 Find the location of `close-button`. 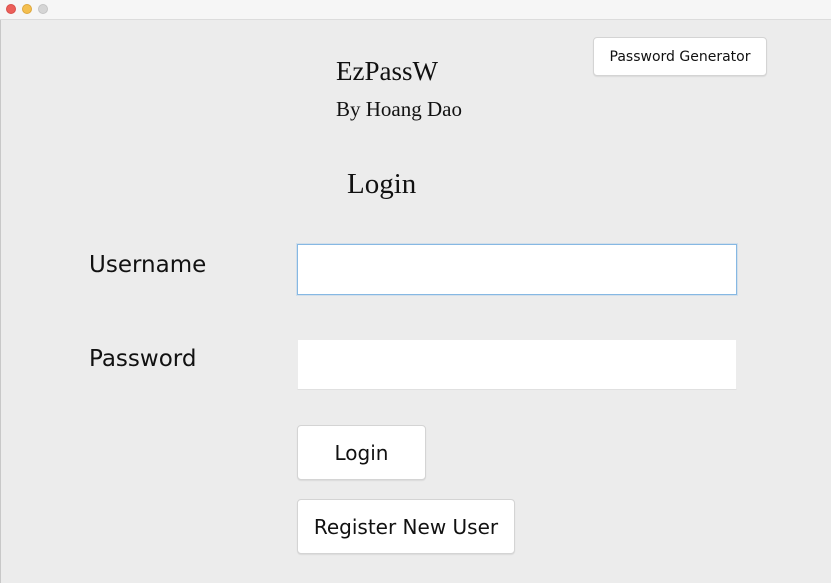

close-button is located at coordinates (11, 9).